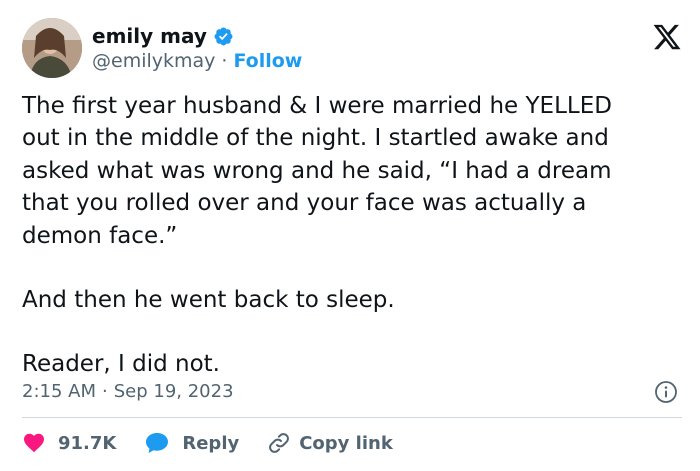 This screenshot has width=700, height=471. Describe the element at coordinates (352, 46) in the screenshot. I see `tweet-header: emily may @emilykmay · Follow` at that location.